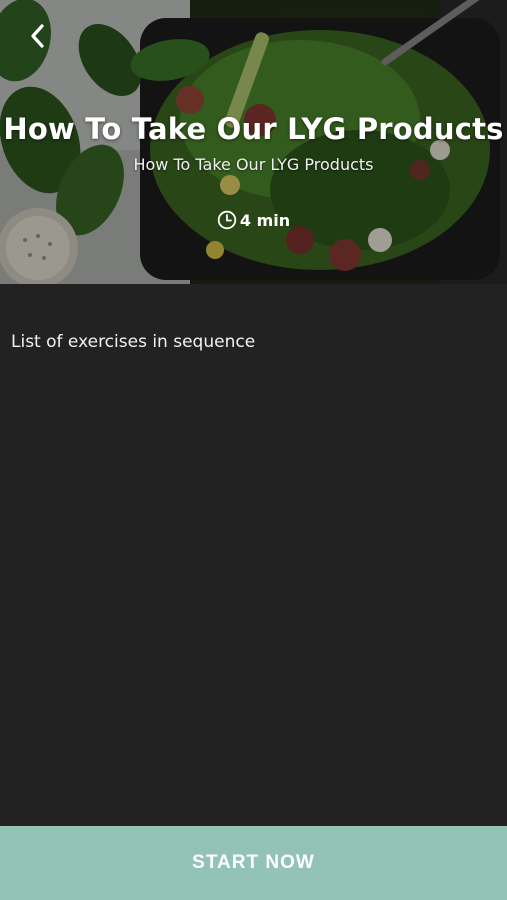 The width and height of the screenshot is (507, 900). I want to click on clock-icon, so click(227, 220).